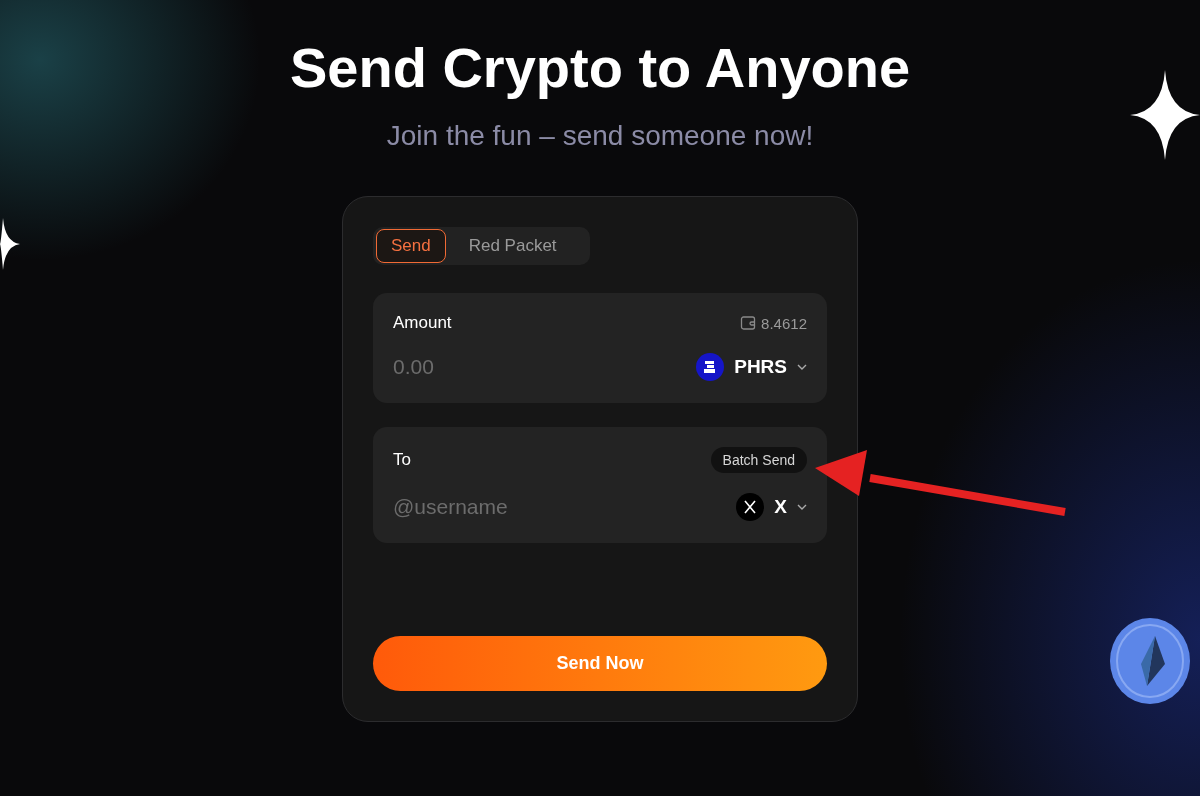  I want to click on recipient-label: To, so click(402, 460).